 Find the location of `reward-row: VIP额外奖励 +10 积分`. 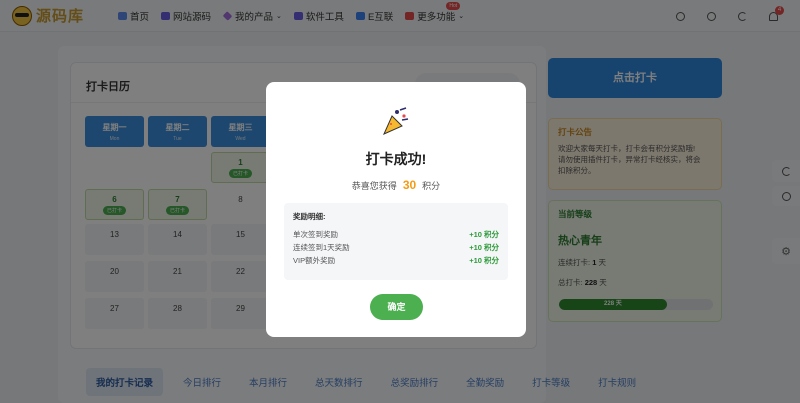

reward-row: VIP额外奖励 +10 积分 is located at coordinates (396, 260).